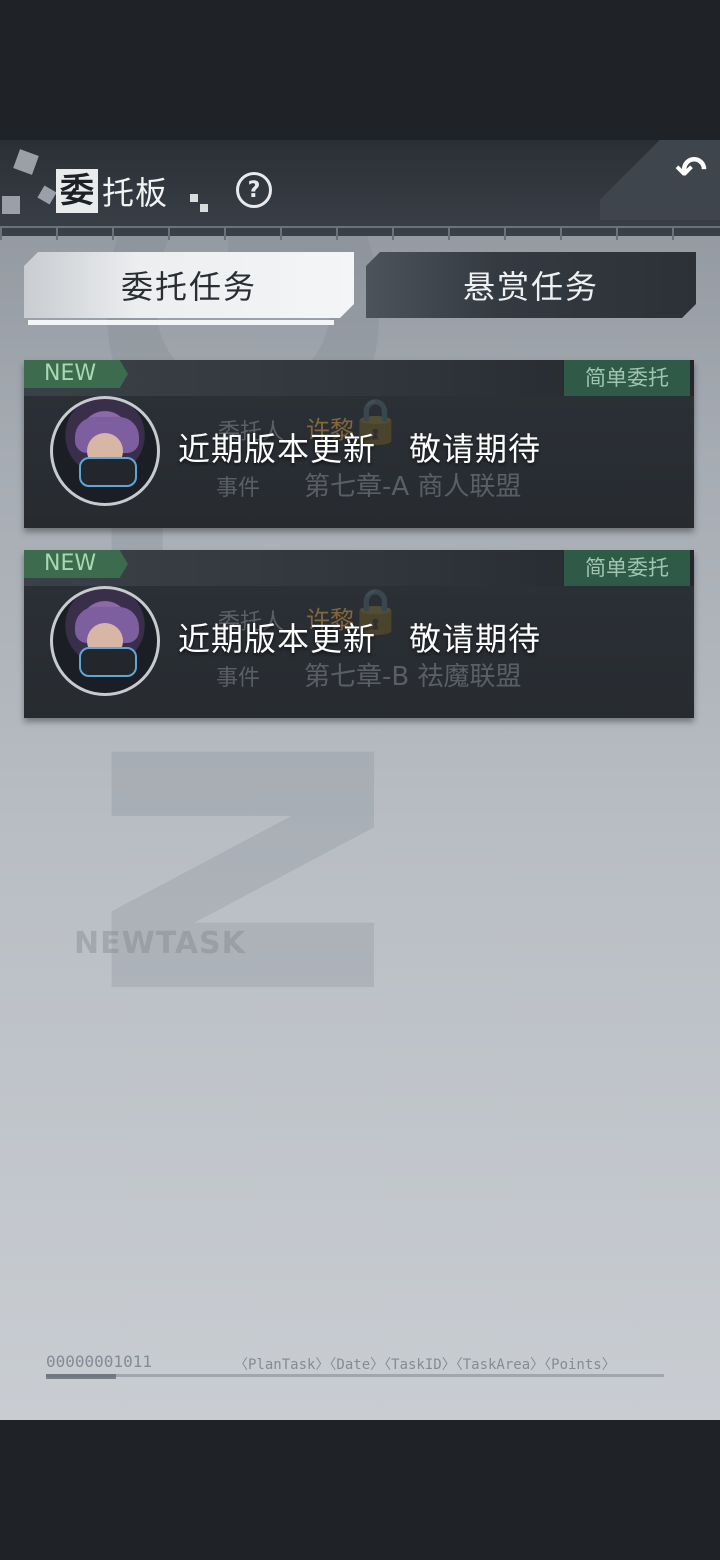 This screenshot has height=1560, width=720. I want to click on tab-bounty-tasks: 悬赏任务, so click(531, 285).